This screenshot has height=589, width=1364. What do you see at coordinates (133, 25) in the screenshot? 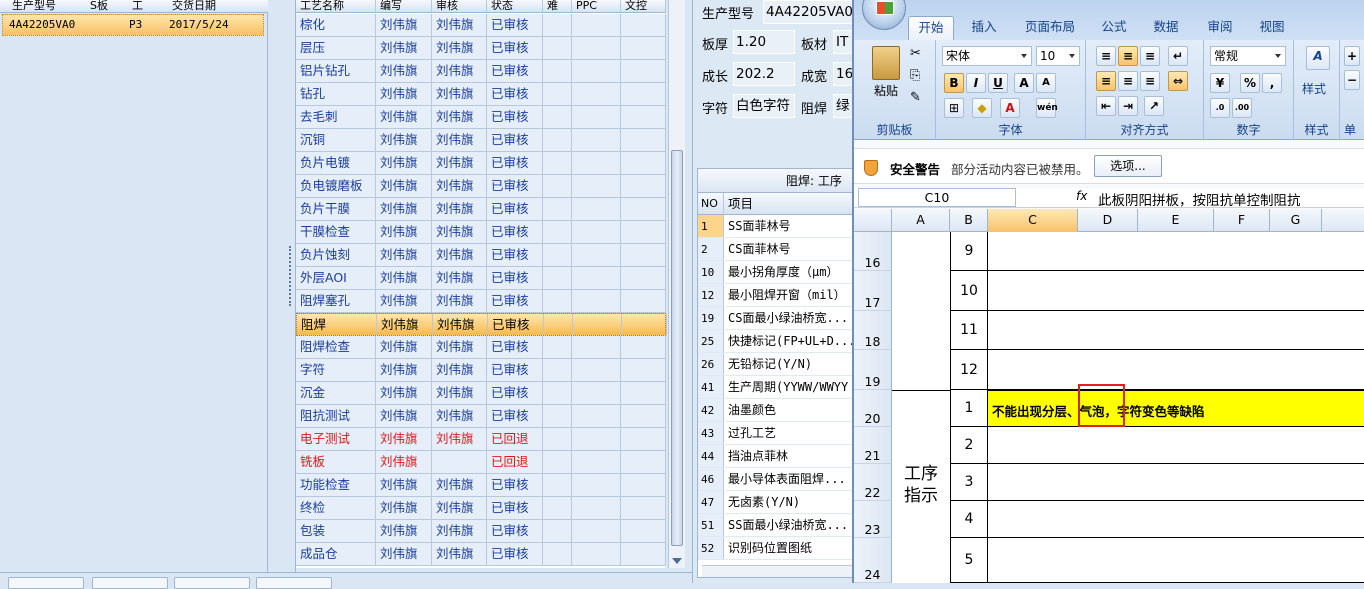
I see `order-row: 4A42205VA0 P3 2017/5/24` at bounding box center [133, 25].